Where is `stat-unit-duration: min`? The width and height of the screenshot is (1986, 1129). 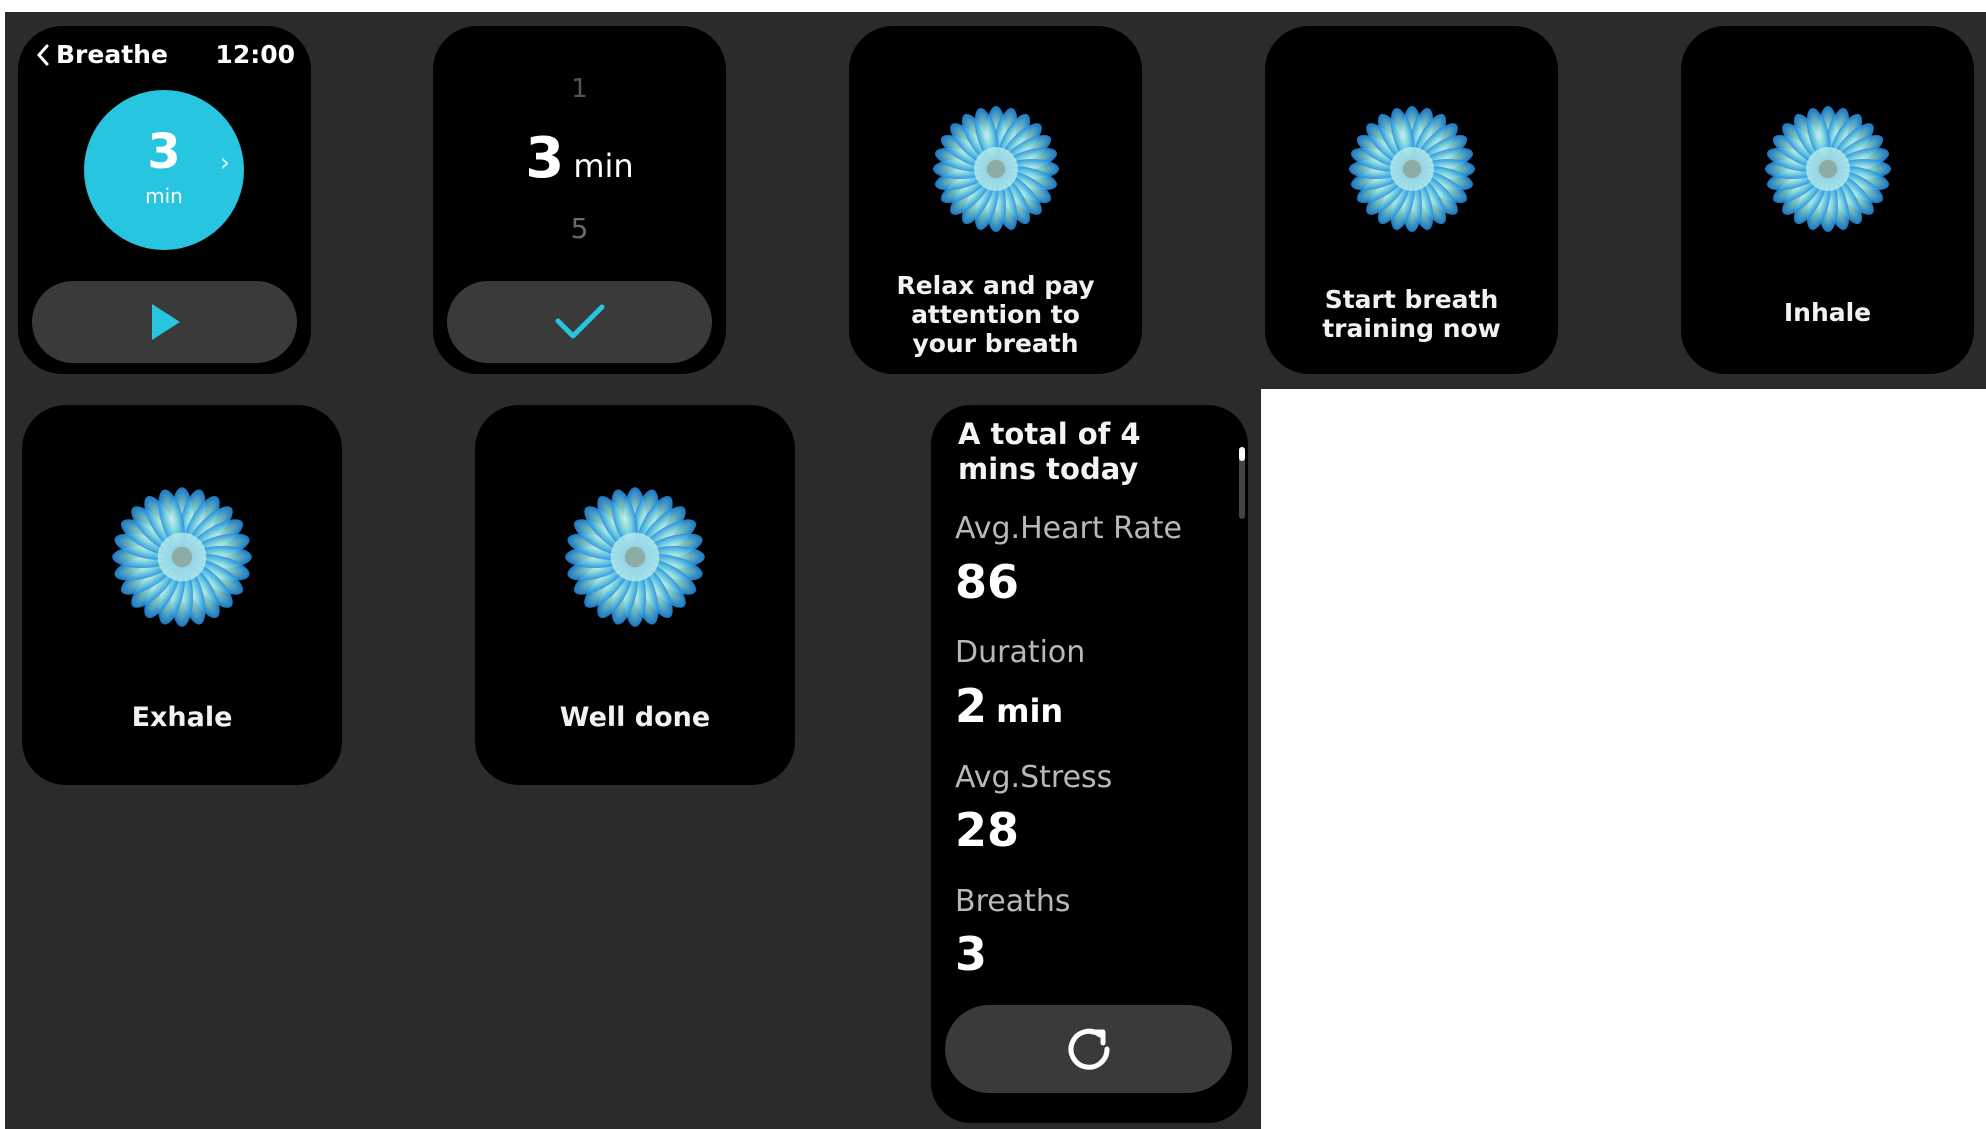 stat-unit-duration: min is located at coordinates (1030, 711).